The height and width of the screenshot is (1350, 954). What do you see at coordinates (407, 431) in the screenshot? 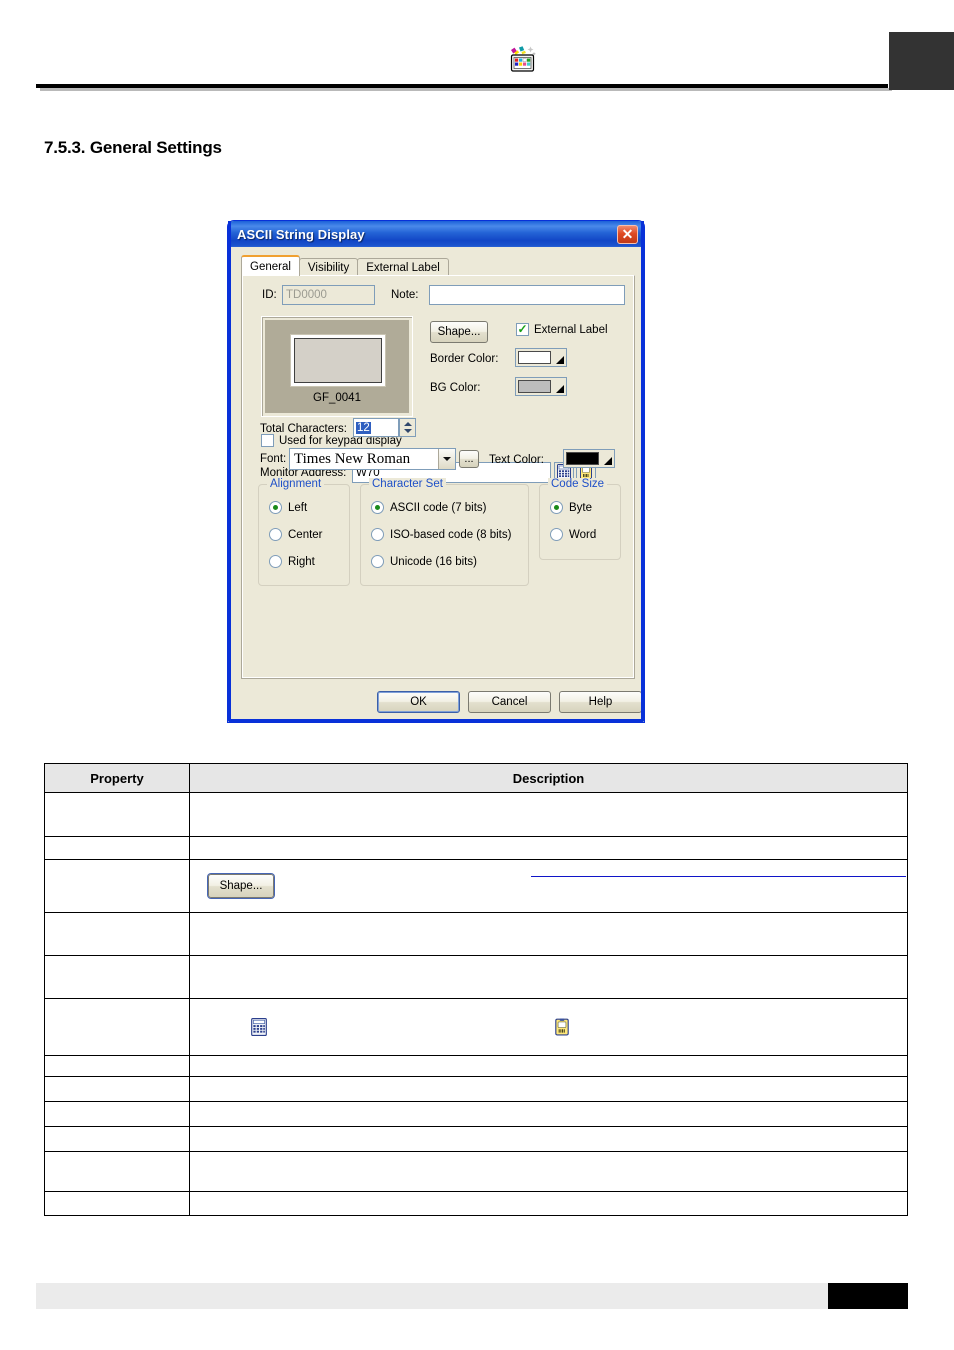
I see `stepper-down-icon` at bounding box center [407, 431].